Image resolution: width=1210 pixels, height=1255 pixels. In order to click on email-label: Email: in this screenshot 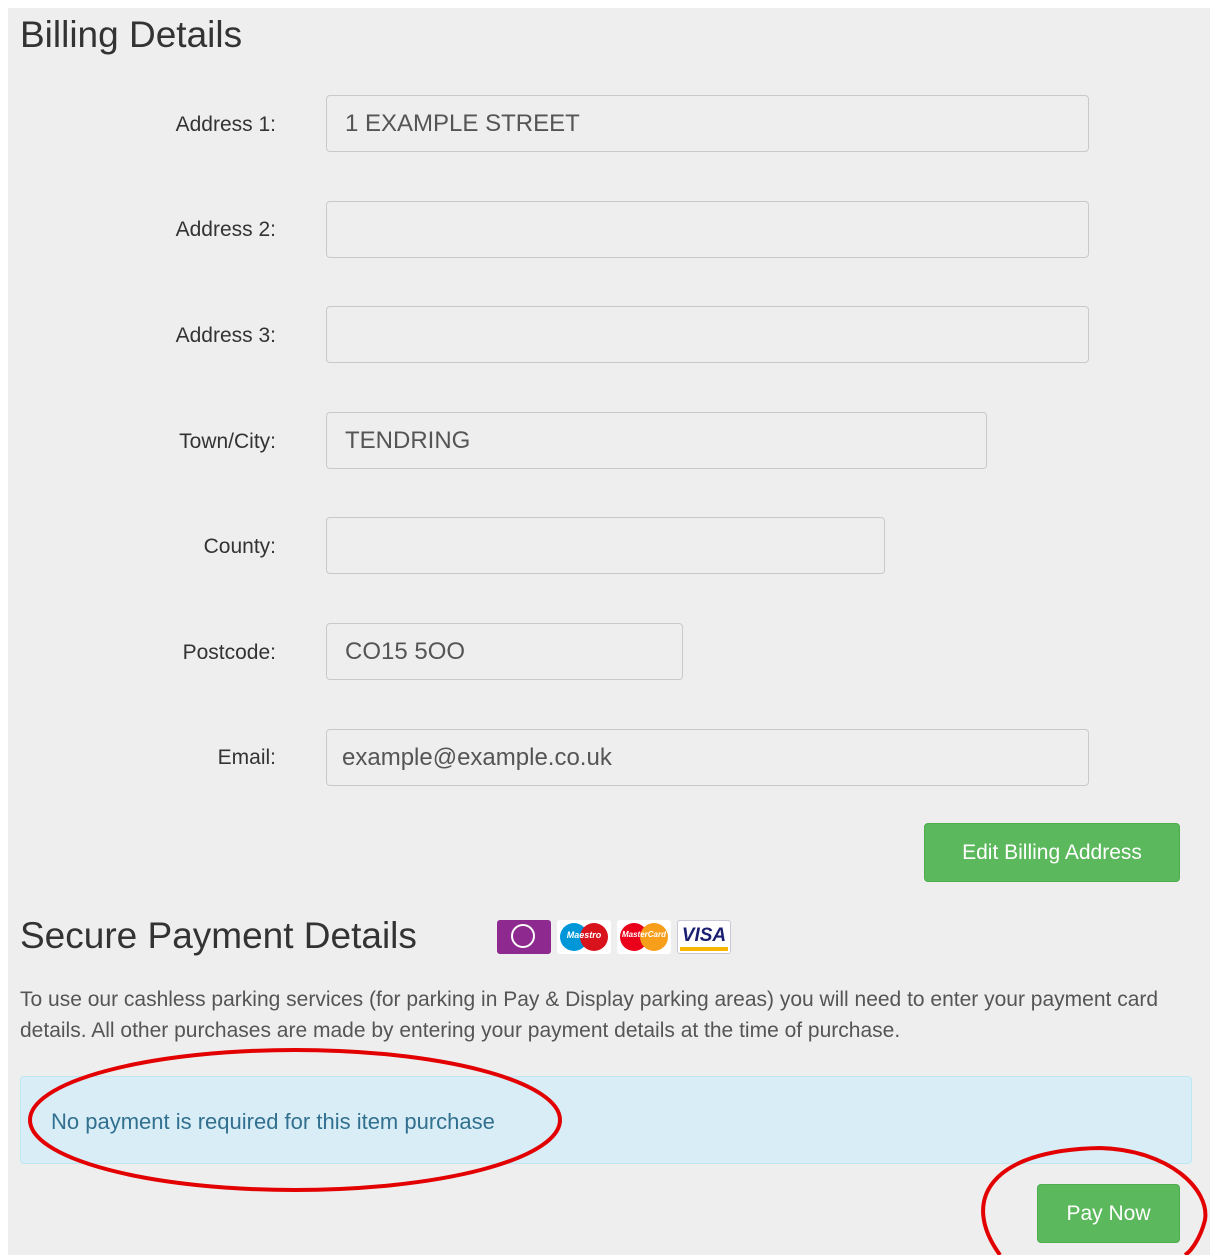, I will do `click(246, 757)`.